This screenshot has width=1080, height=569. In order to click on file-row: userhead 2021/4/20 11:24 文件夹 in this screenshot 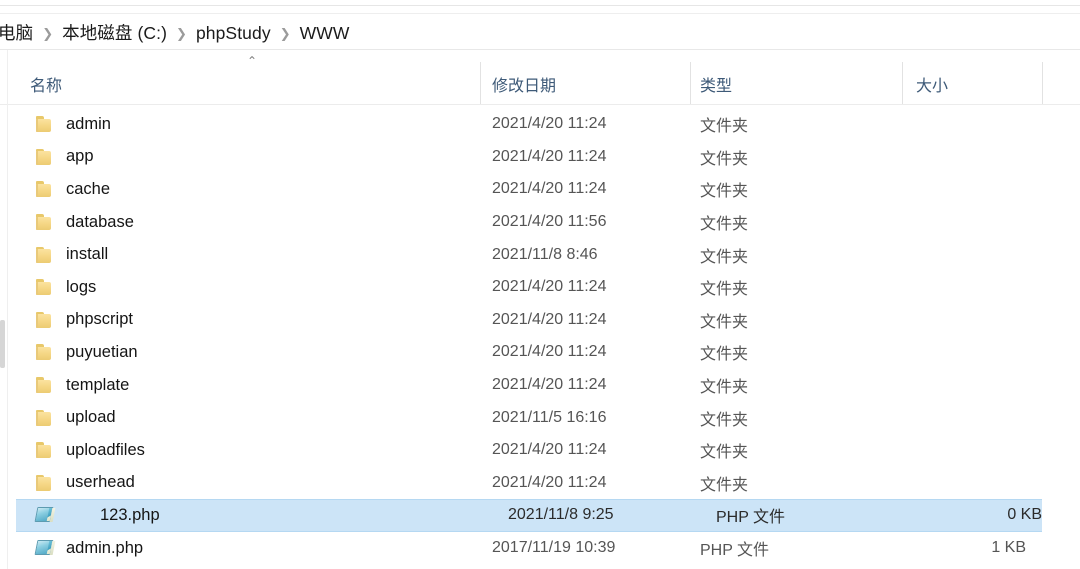, I will do `click(540, 483)`.